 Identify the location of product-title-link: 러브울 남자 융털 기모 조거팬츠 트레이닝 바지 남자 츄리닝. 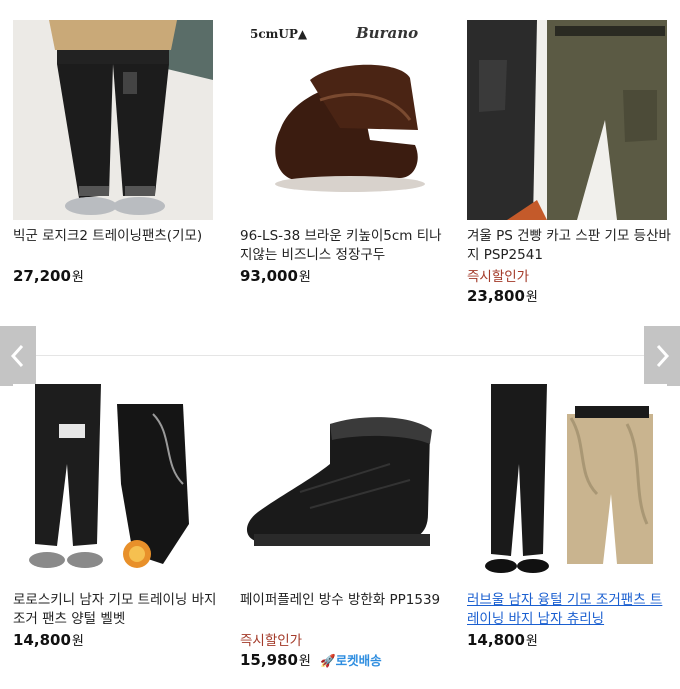
(569, 610).